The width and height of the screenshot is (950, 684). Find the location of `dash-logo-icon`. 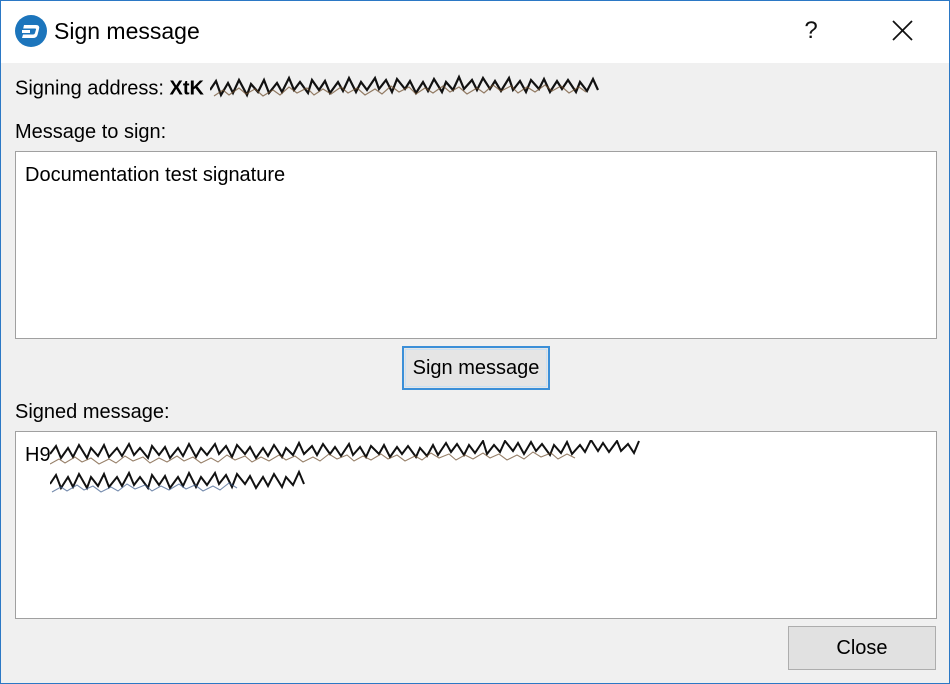

dash-logo-icon is located at coordinates (31, 31).